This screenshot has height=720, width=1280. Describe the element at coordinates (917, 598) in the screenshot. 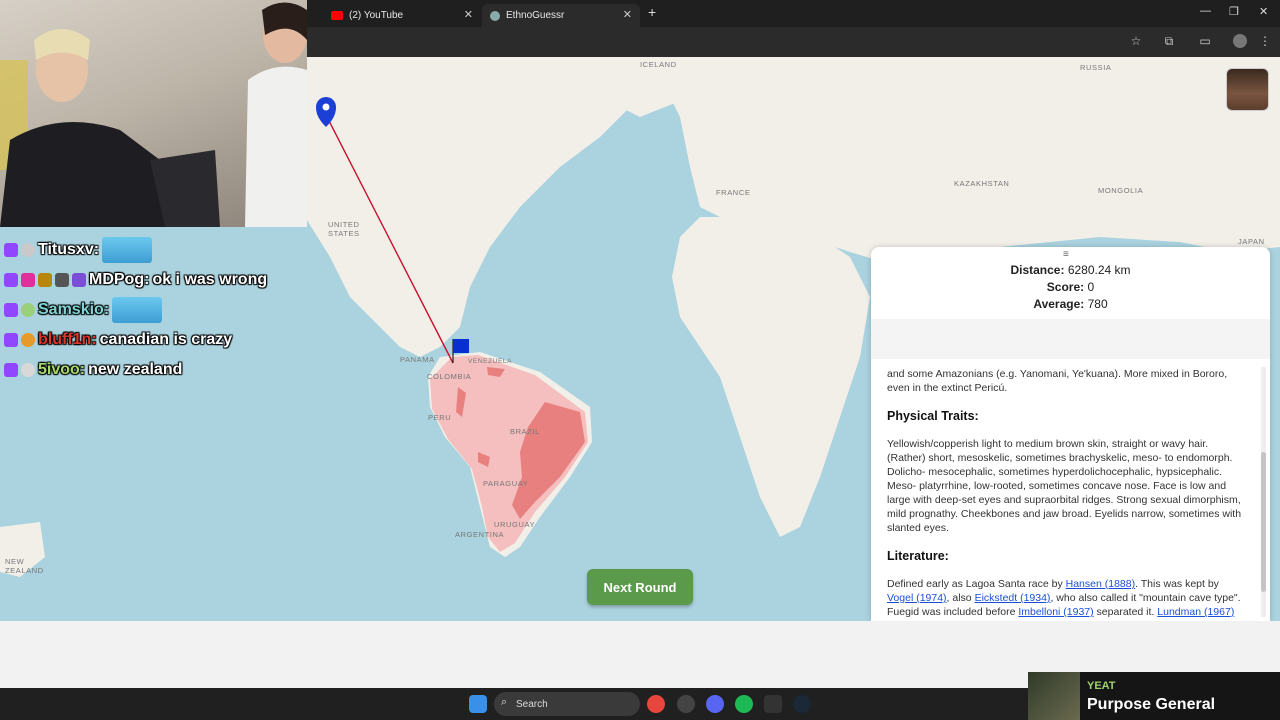

I see `reference-link: Vogel (1974)` at that location.